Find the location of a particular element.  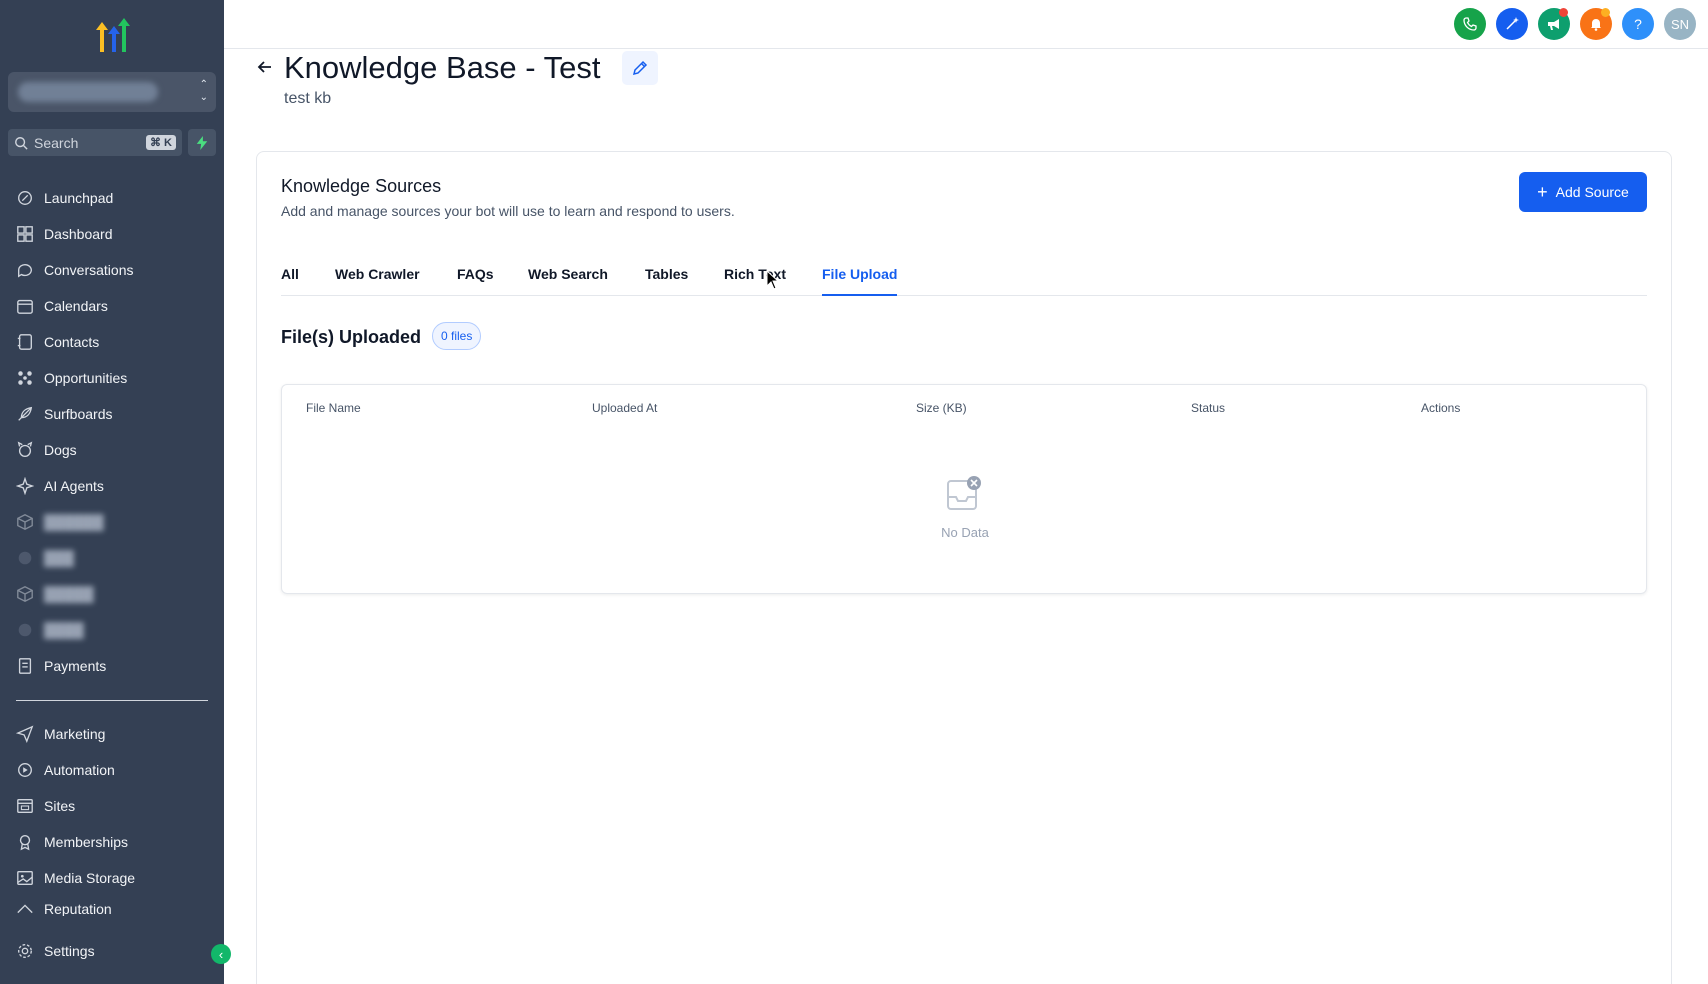

sidebar-divider is located at coordinates (112, 700).